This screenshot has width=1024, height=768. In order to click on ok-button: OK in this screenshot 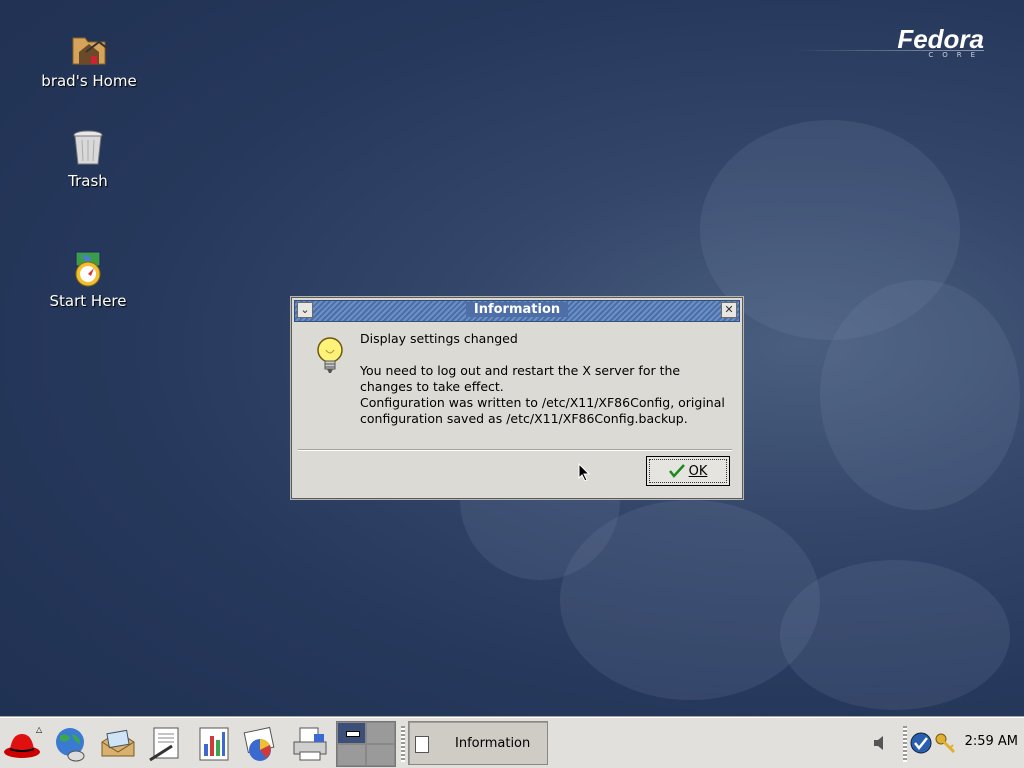, I will do `click(688, 471)`.